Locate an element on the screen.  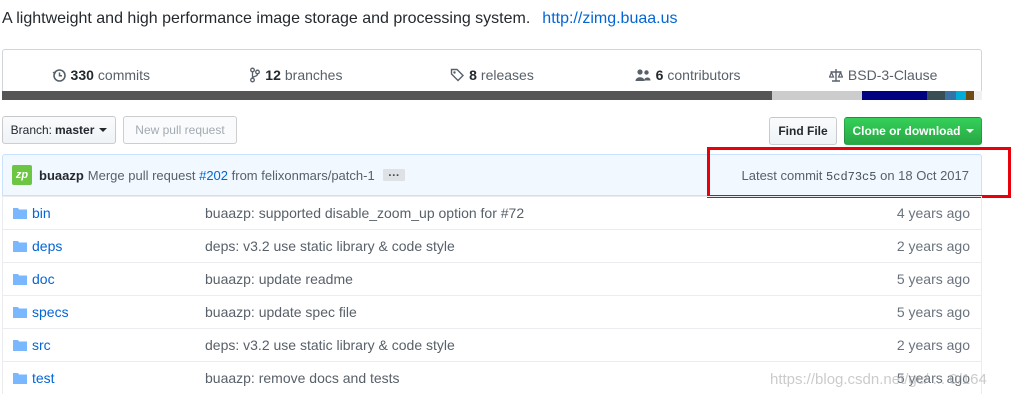
file-commit-message: buaazp: remove docs and tests is located at coordinates (302, 378).